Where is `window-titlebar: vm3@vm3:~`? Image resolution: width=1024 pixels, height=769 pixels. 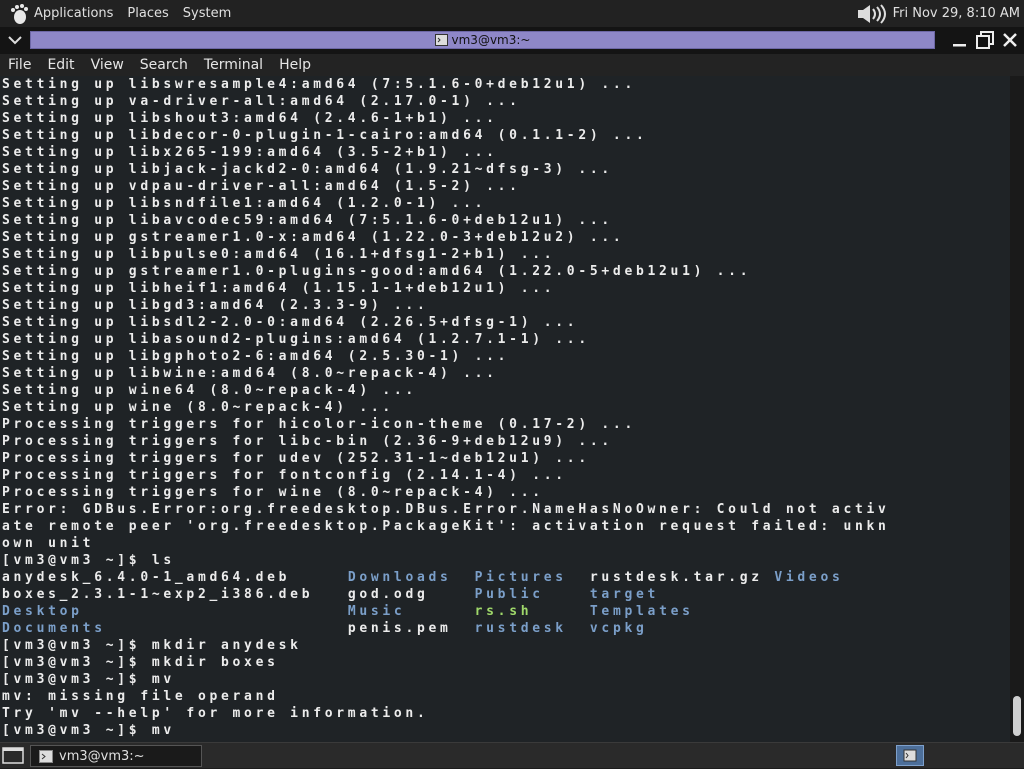
window-titlebar: vm3@vm3:~ is located at coordinates (512, 40).